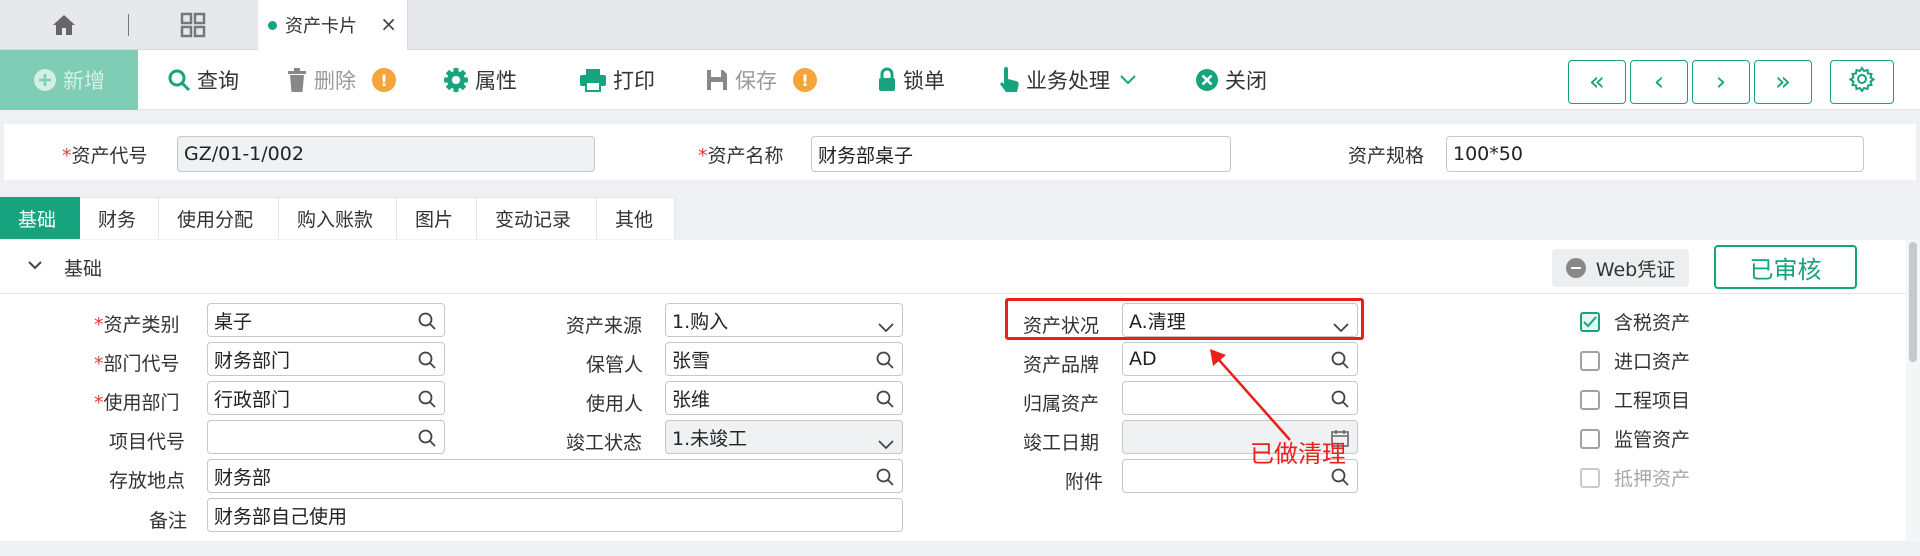  What do you see at coordinates (1655, 154) in the screenshot?
I see `spec-input: 100*50` at bounding box center [1655, 154].